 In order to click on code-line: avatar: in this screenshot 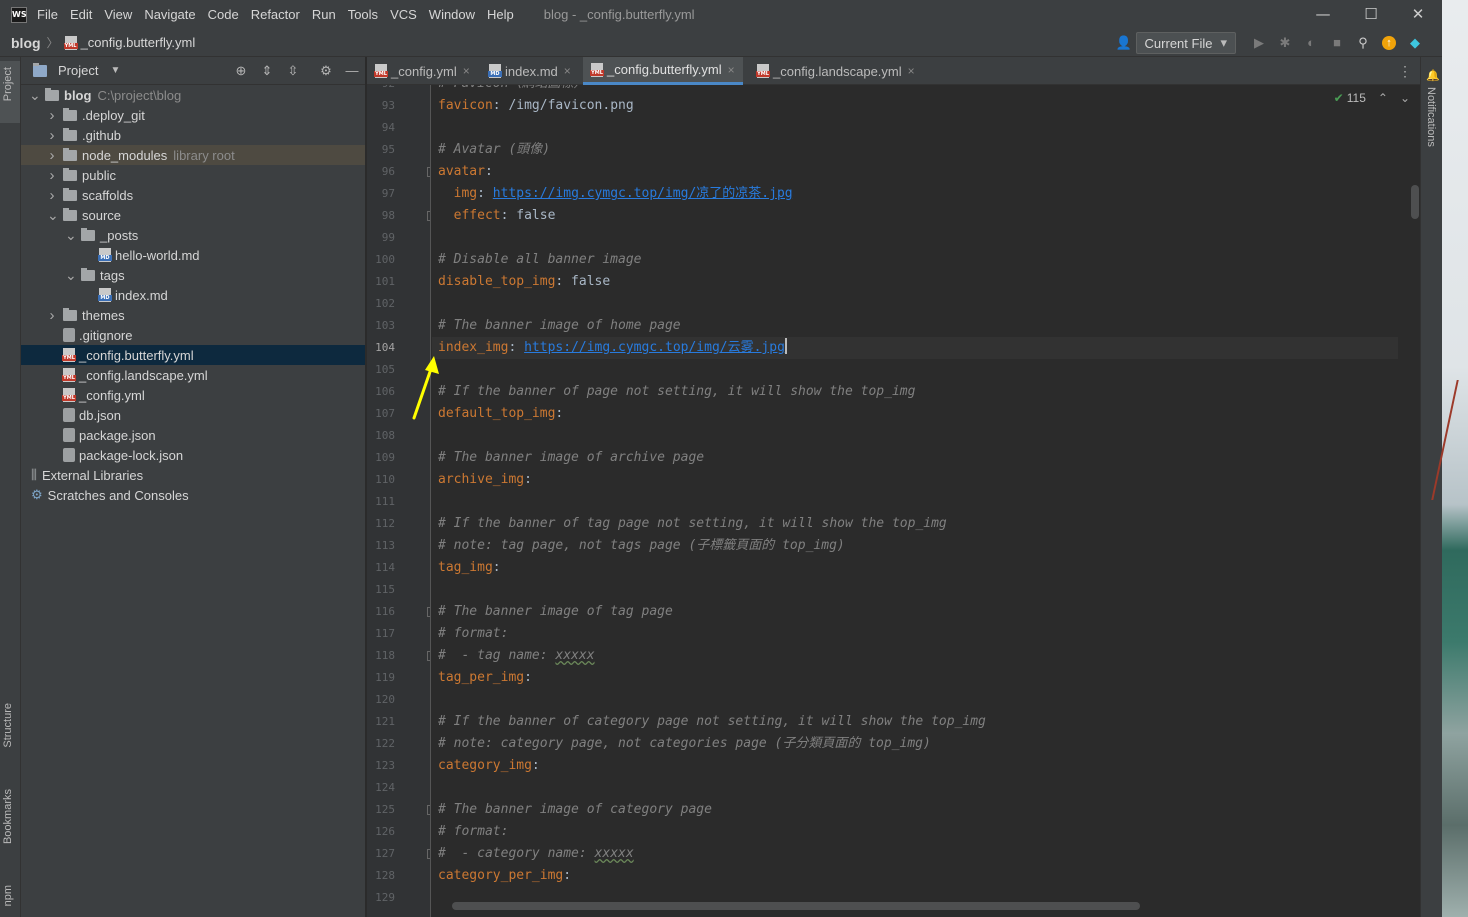, I will do `click(465, 172)`.